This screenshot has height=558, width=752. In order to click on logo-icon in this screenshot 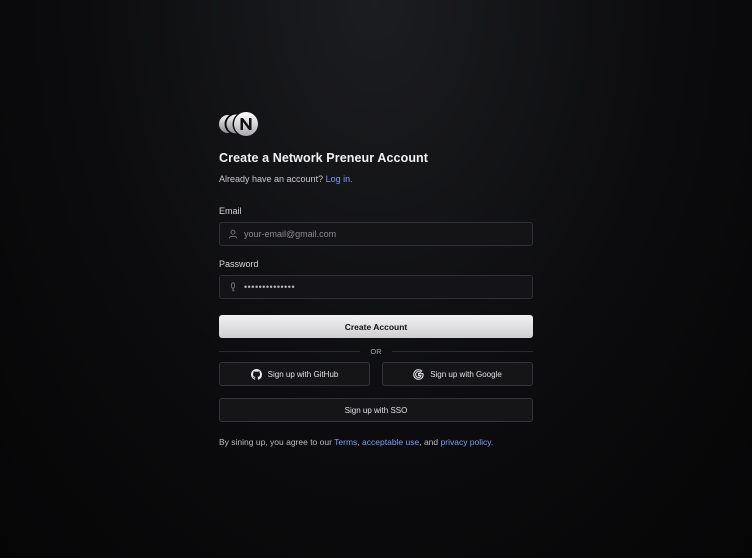, I will do `click(240, 124)`.